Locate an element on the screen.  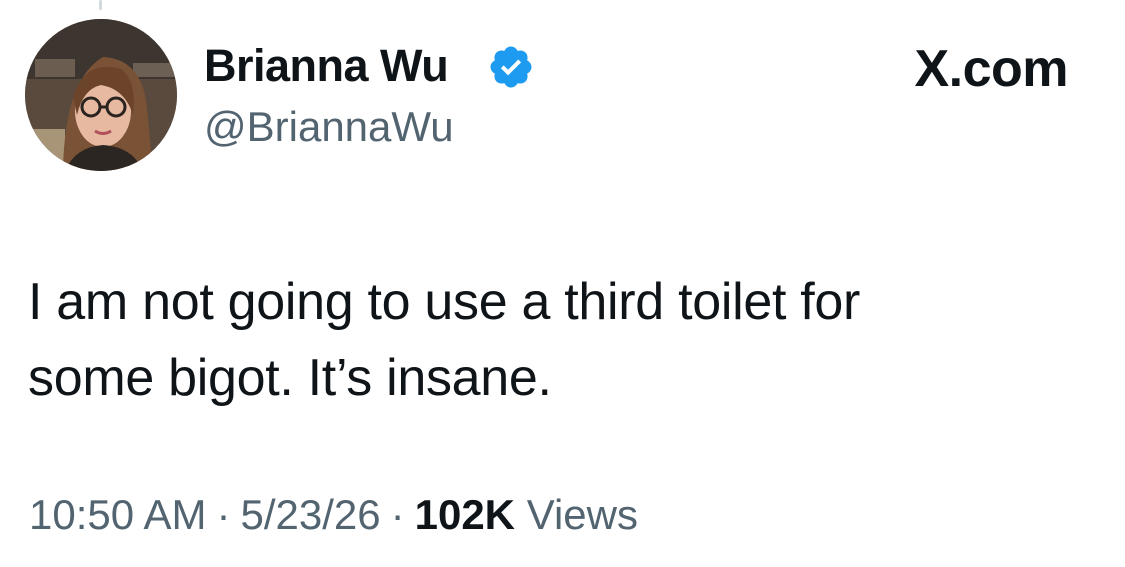
brand-label: X.com is located at coordinates (991, 69).